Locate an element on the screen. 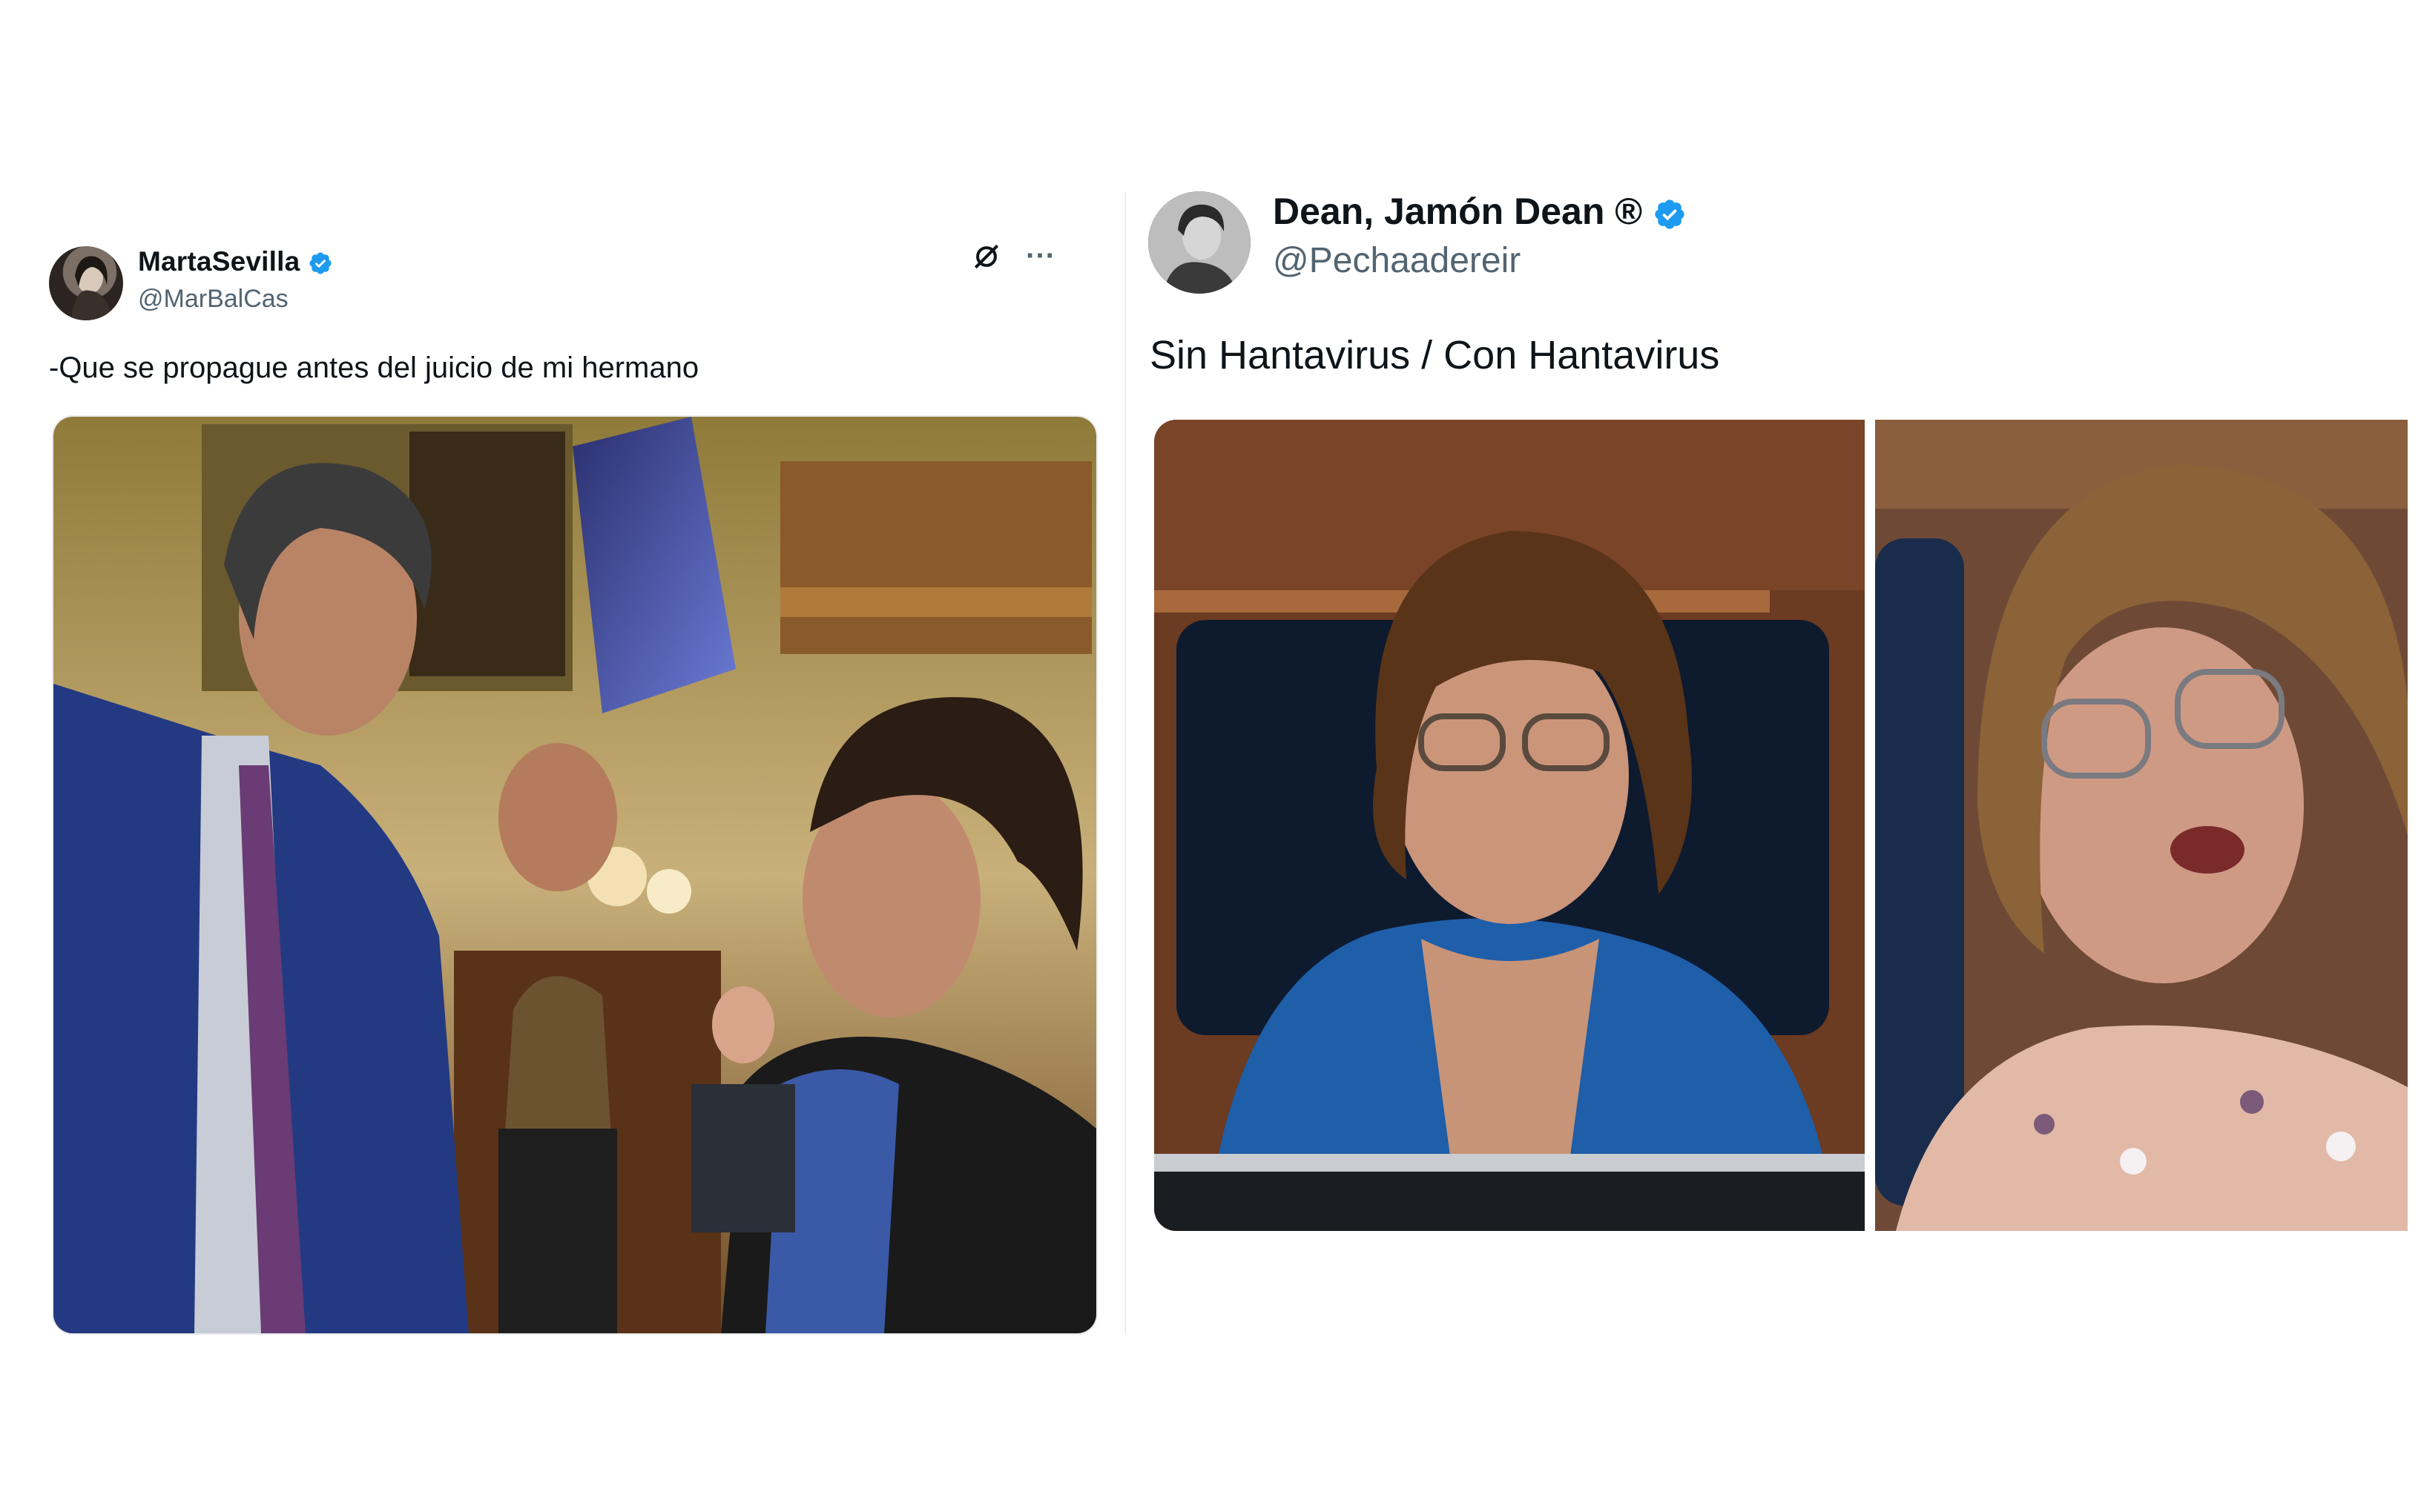 The height and width of the screenshot is (1512, 2421). handle: @MarBalCas is located at coordinates (213, 299).